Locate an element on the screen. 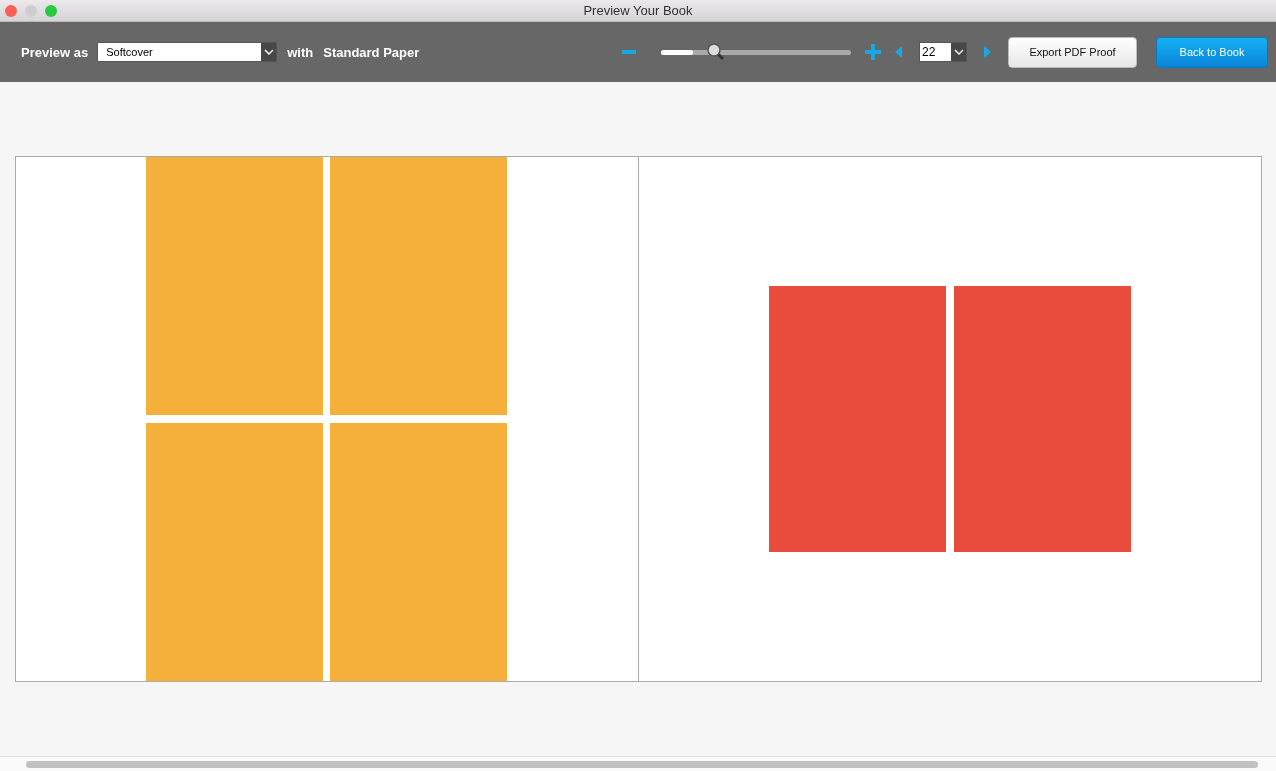 The image size is (1276, 771). scrollbar is located at coordinates (642, 764).